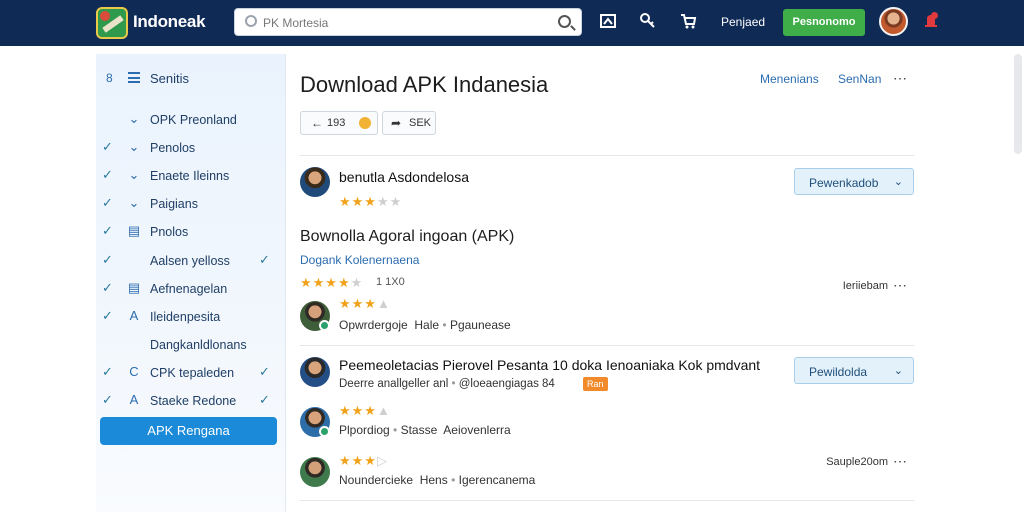 This screenshot has height=512, width=1024. Describe the element at coordinates (373, 325) in the screenshot. I see `review-author: Opwrdergoje` at that location.